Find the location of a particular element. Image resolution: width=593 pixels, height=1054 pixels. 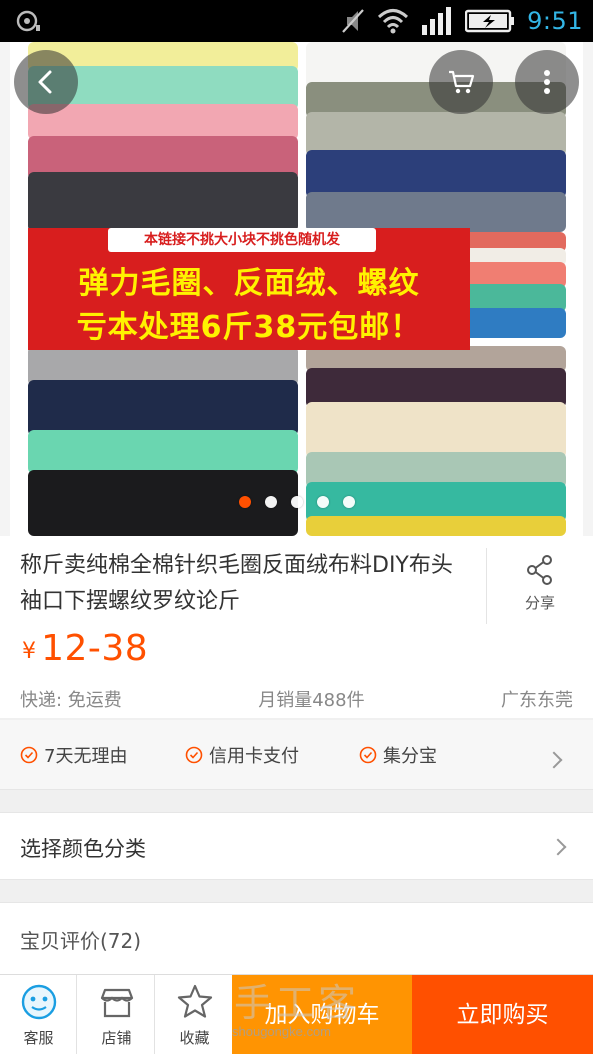

shop-button: 店铺 is located at coordinates (116, 1014).